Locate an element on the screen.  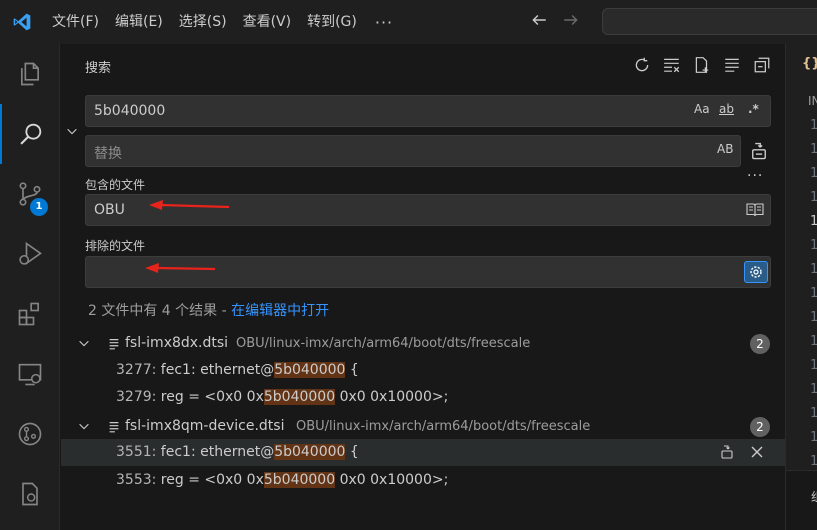
preserve-case-toggle: AB is located at coordinates (725, 149).